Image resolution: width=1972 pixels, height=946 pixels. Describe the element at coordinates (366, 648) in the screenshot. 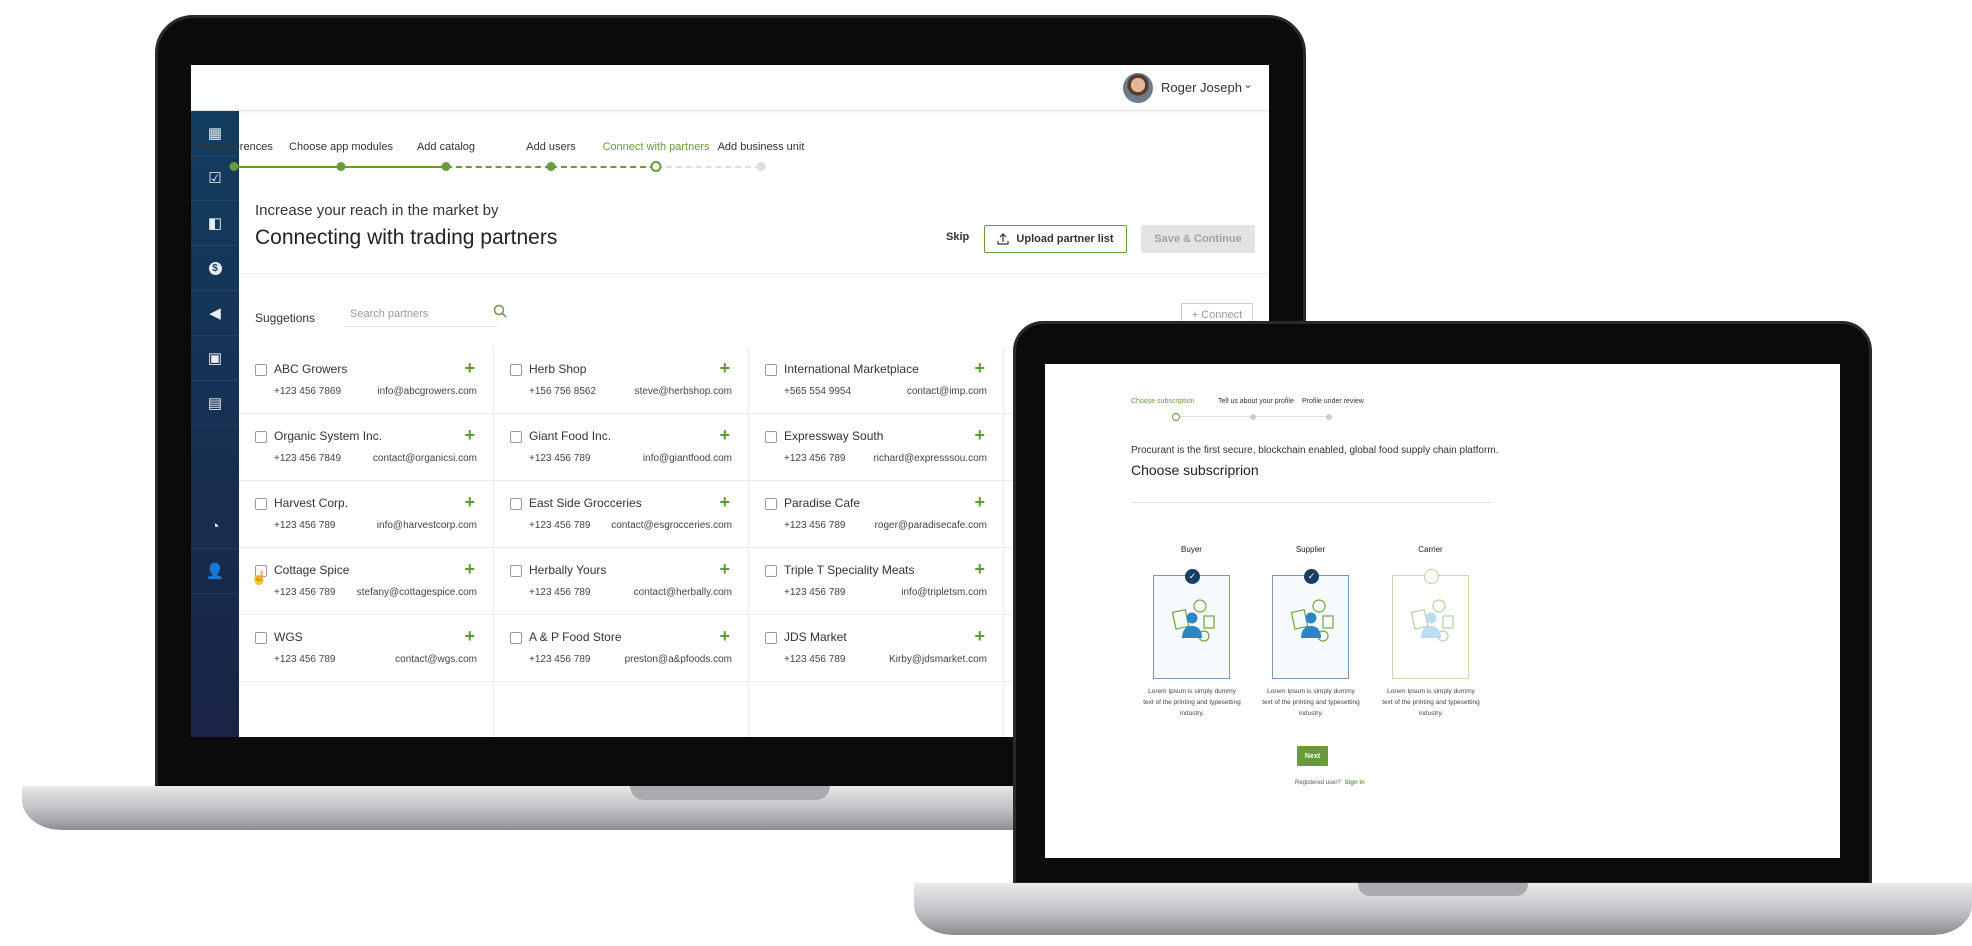

I see `partner-card: WGS + +123 456 789 contact@wgs.com` at that location.